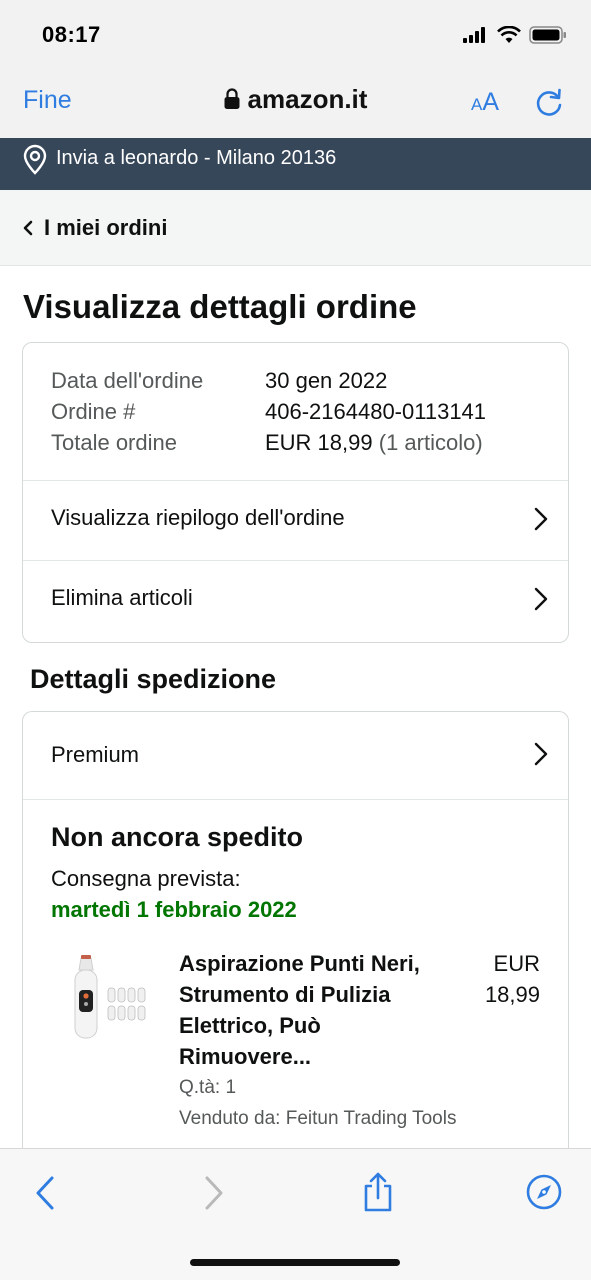 The image size is (591, 1280). I want to click on deliver-to-bar: Invia a leonardo - Milano 20136, so click(295, 164).